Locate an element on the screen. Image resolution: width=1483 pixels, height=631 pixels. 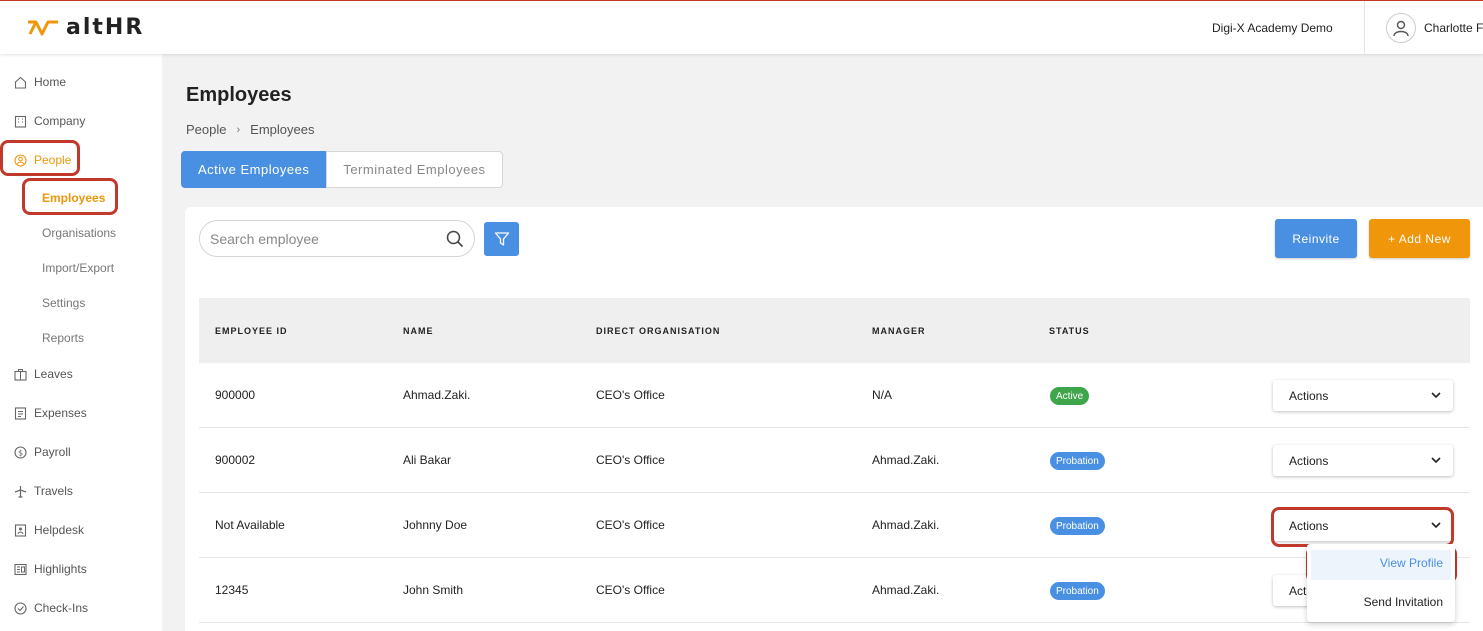
filter-icon is located at coordinates (501, 239).